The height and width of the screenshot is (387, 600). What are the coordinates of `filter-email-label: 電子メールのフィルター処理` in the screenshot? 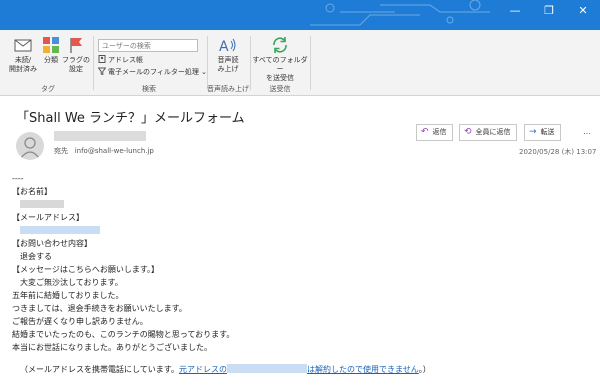 It's located at (153, 72).